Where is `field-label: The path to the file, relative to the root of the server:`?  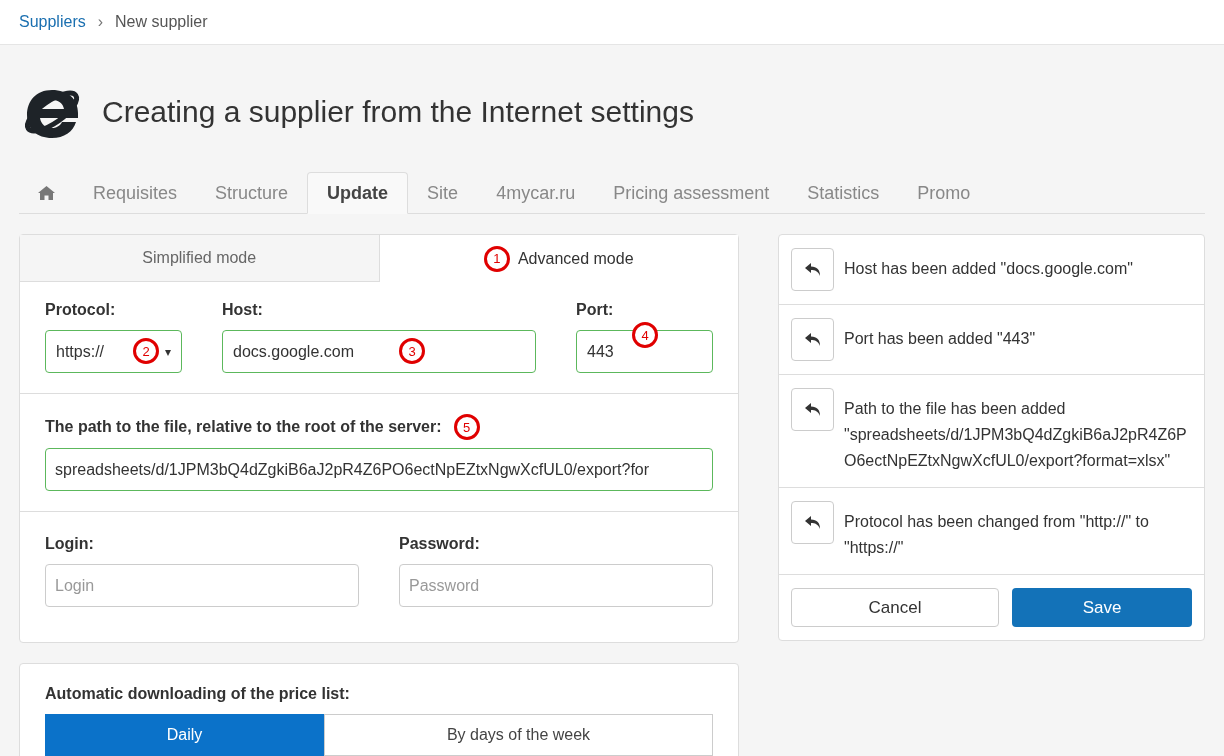
field-label: The path to the file, relative to the root of the server: is located at coordinates (243, 427).